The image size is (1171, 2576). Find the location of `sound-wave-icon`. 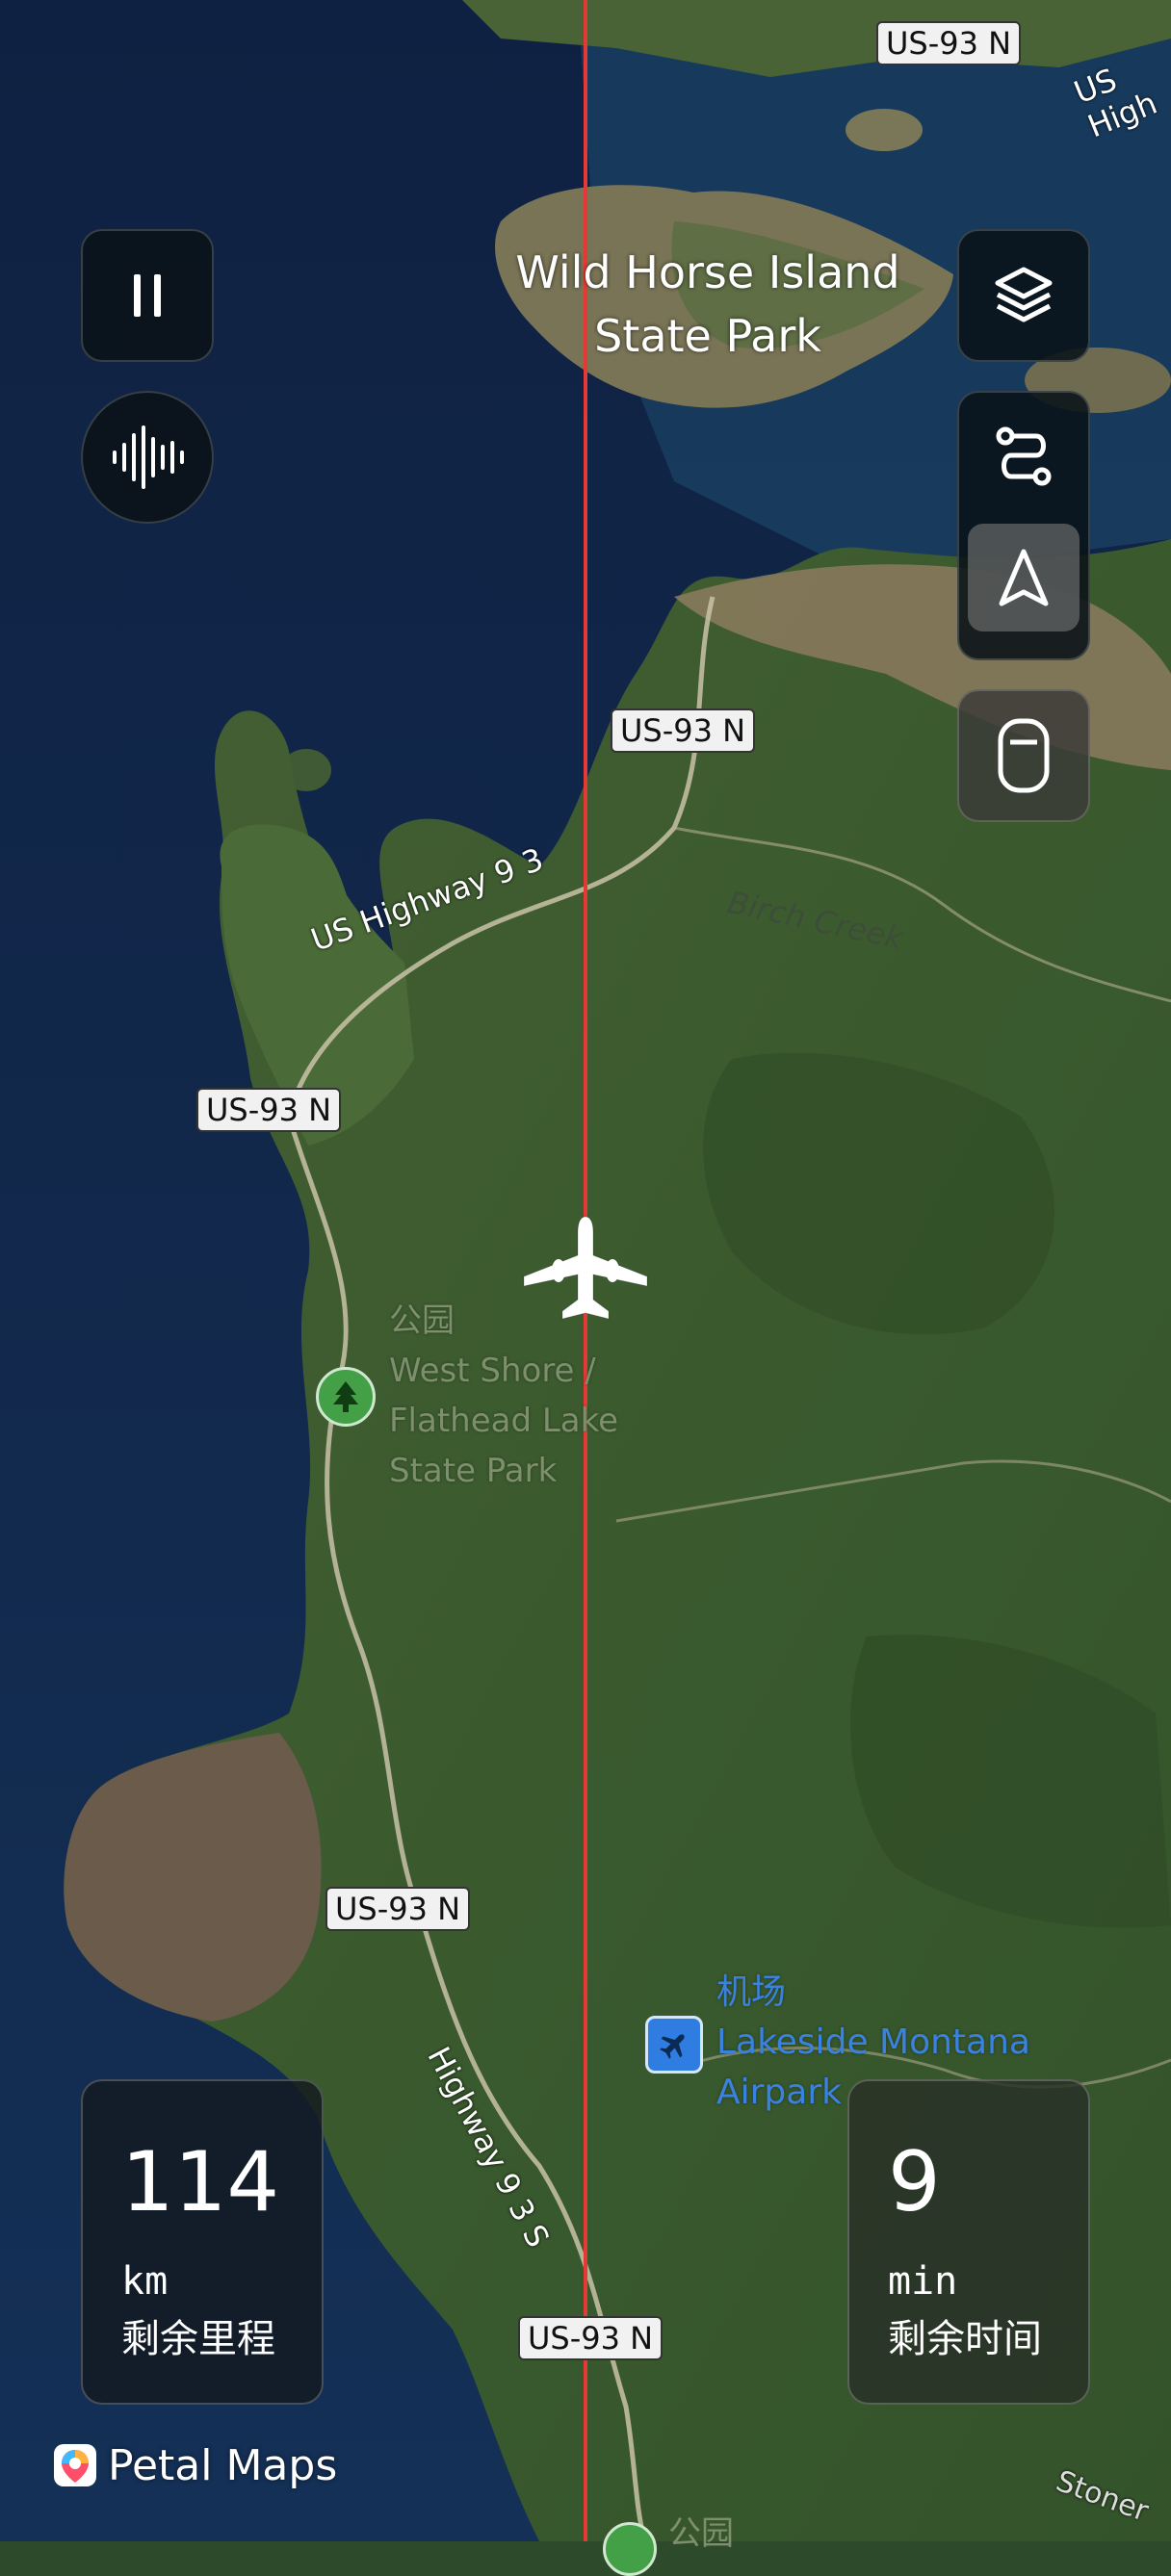

sound-wave-icon is located at coordinates (148, 457).